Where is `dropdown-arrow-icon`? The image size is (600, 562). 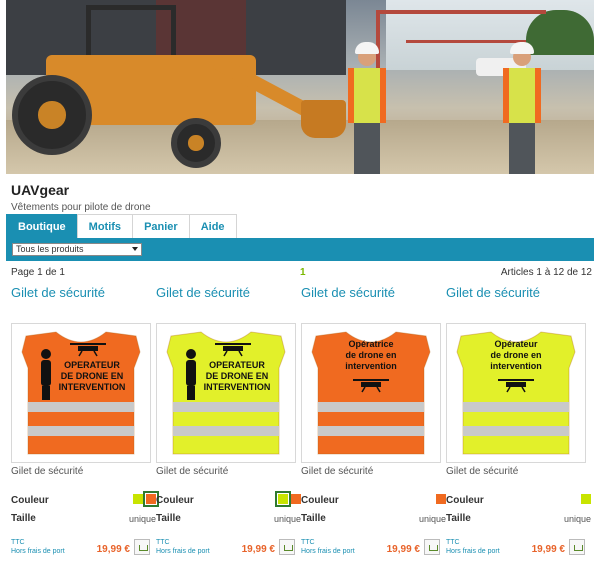 dropdown-arrow-icon is located at coordinates (135, 249).